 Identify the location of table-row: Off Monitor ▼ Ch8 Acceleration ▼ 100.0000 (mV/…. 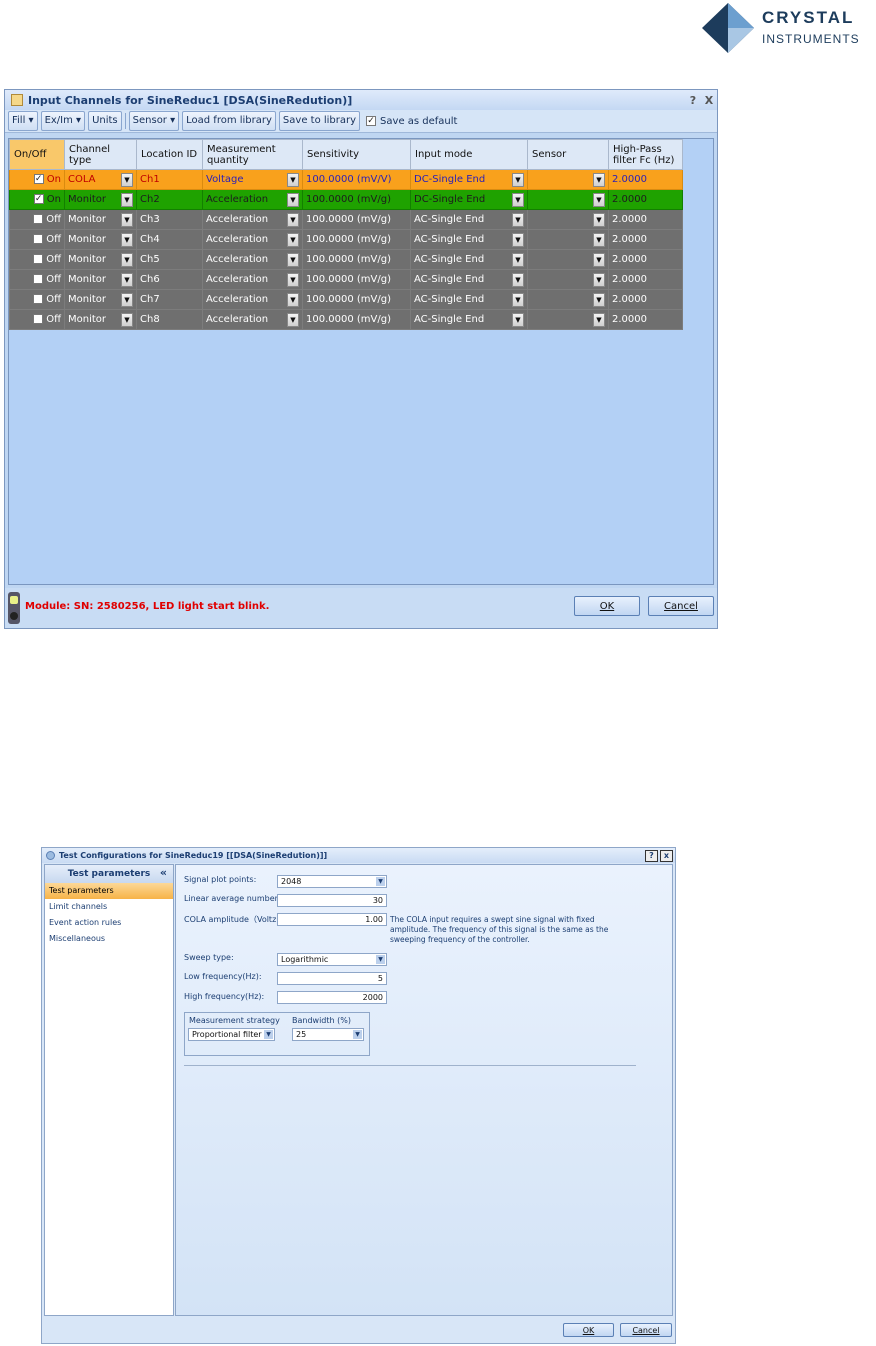
(346, 319).